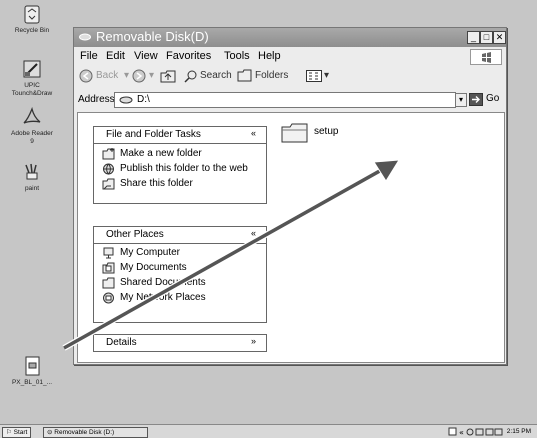 Image resolution: width=537 pixels, height=438 pixels. What do you see at coordinates (146, 56) in the screenshot?
I see `menu-view: View` at bounding box center [146, 56].